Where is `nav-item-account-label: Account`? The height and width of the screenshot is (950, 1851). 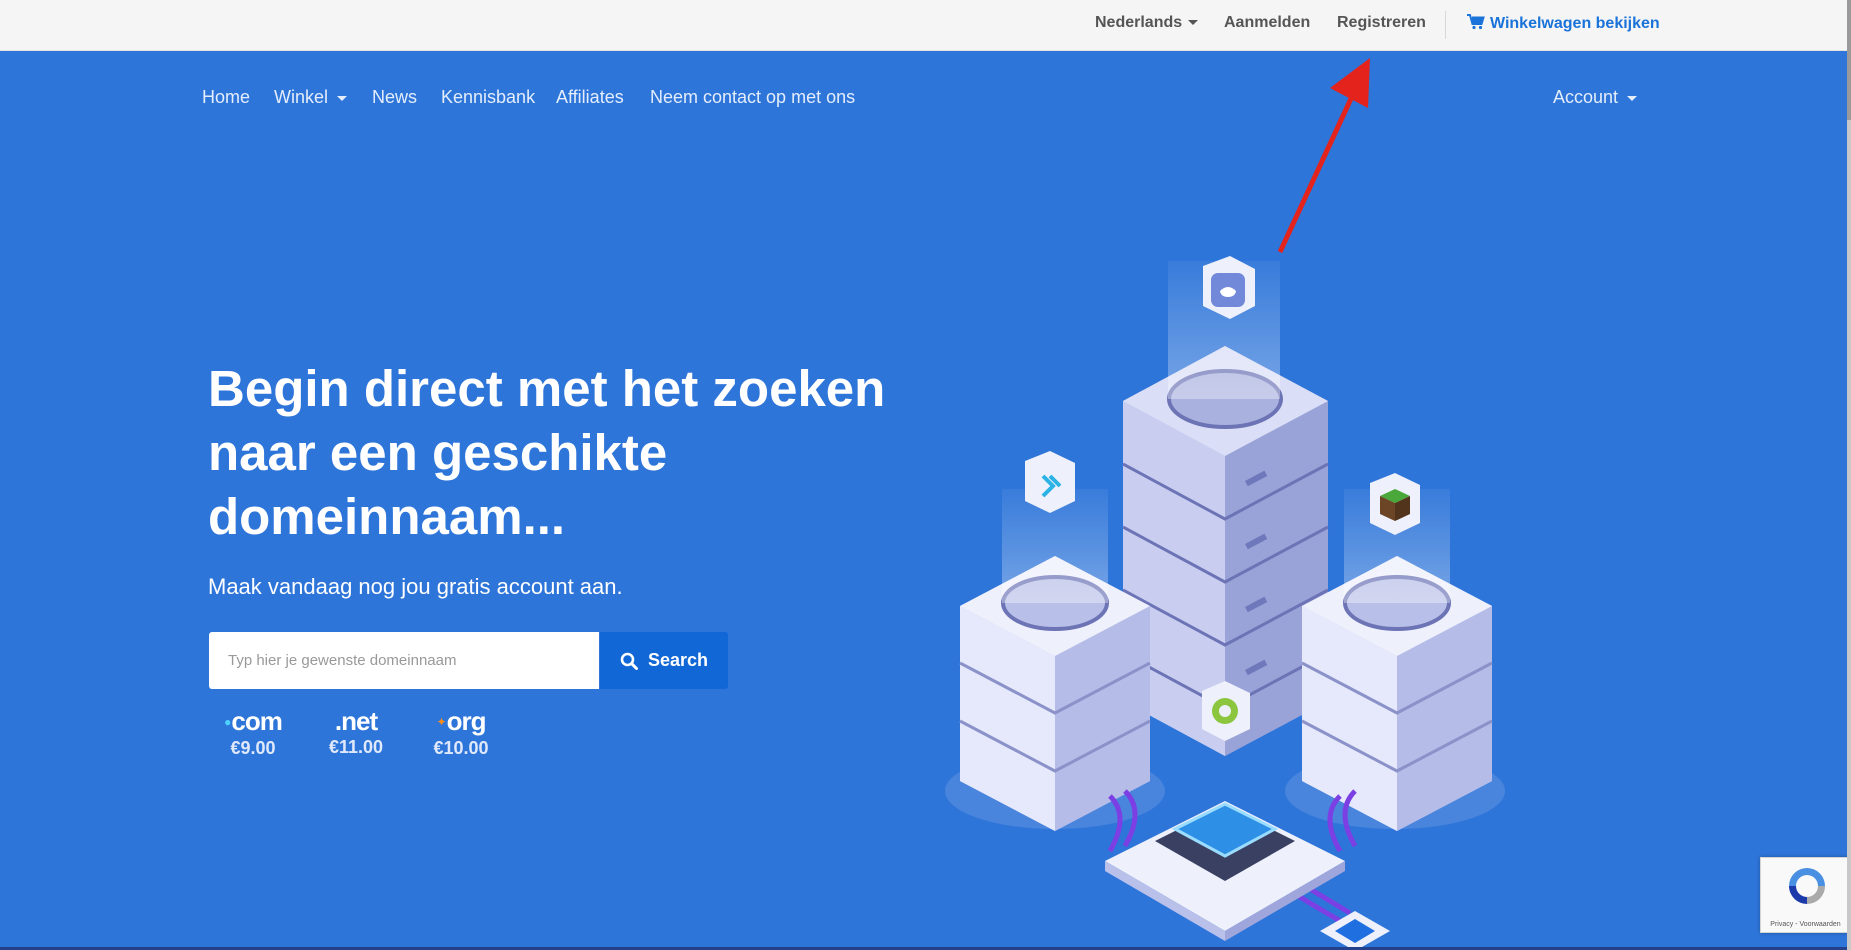 nav-item-account-label: Account is located at coordinates (1586, 97).